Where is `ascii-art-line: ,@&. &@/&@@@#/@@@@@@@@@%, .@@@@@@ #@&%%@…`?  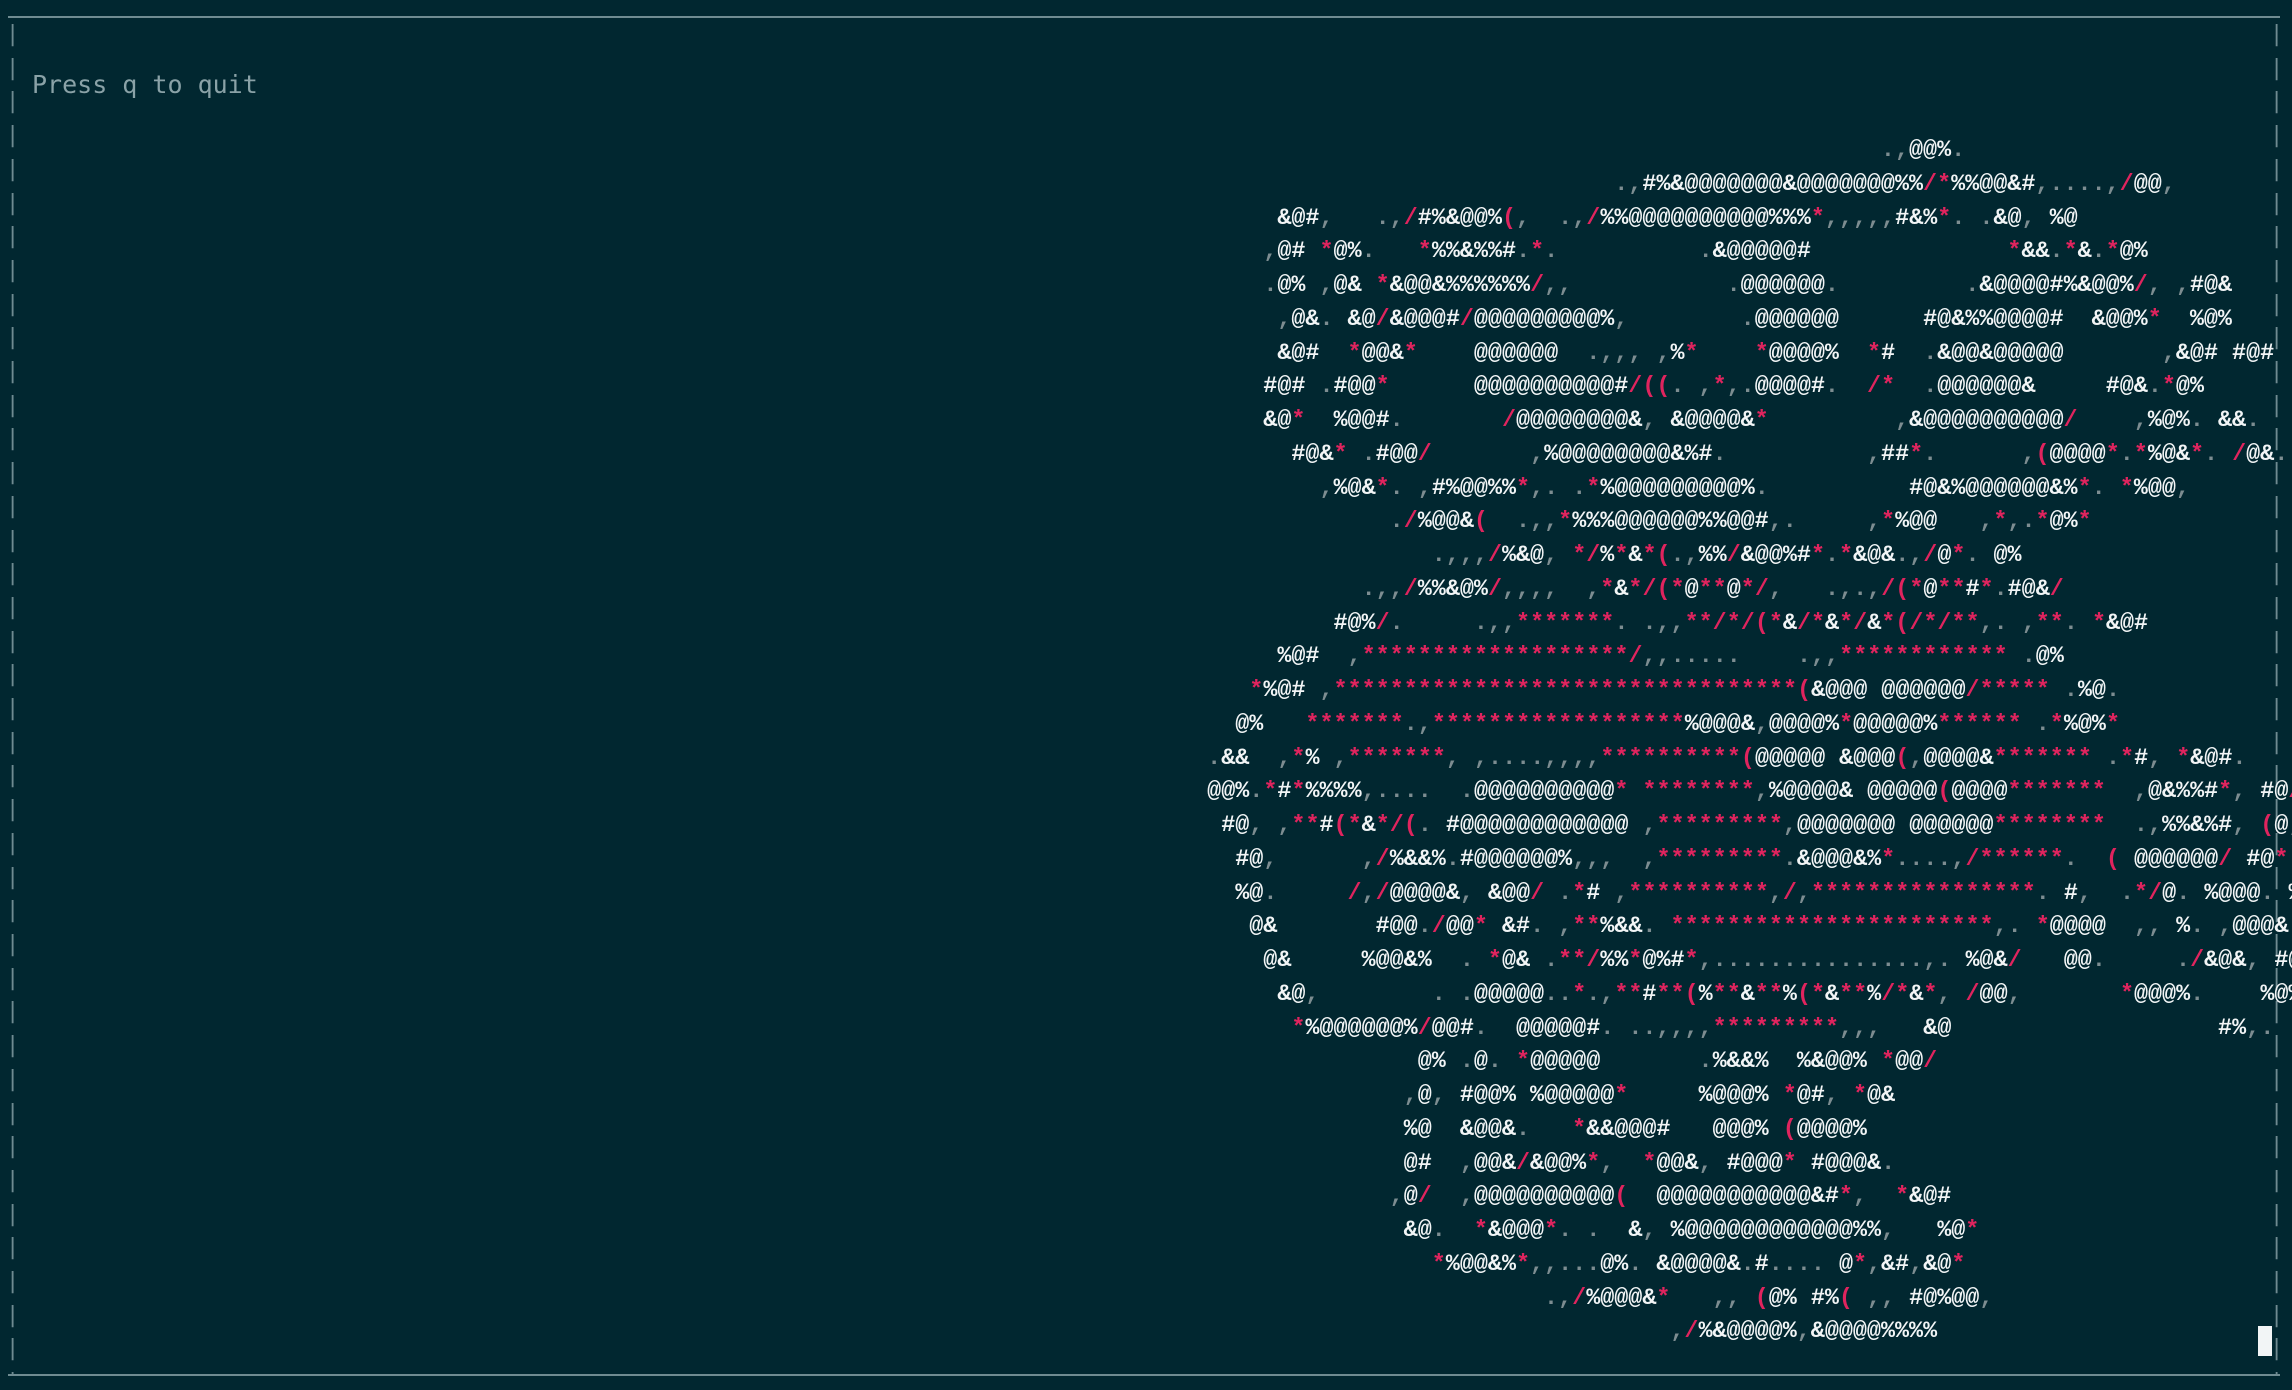
ascii-art-line: ,@&. &@/&@@@#/@@@@@@@@@%, .@@@@@@ #@&%%@… is located at coordinates (1754, 319).